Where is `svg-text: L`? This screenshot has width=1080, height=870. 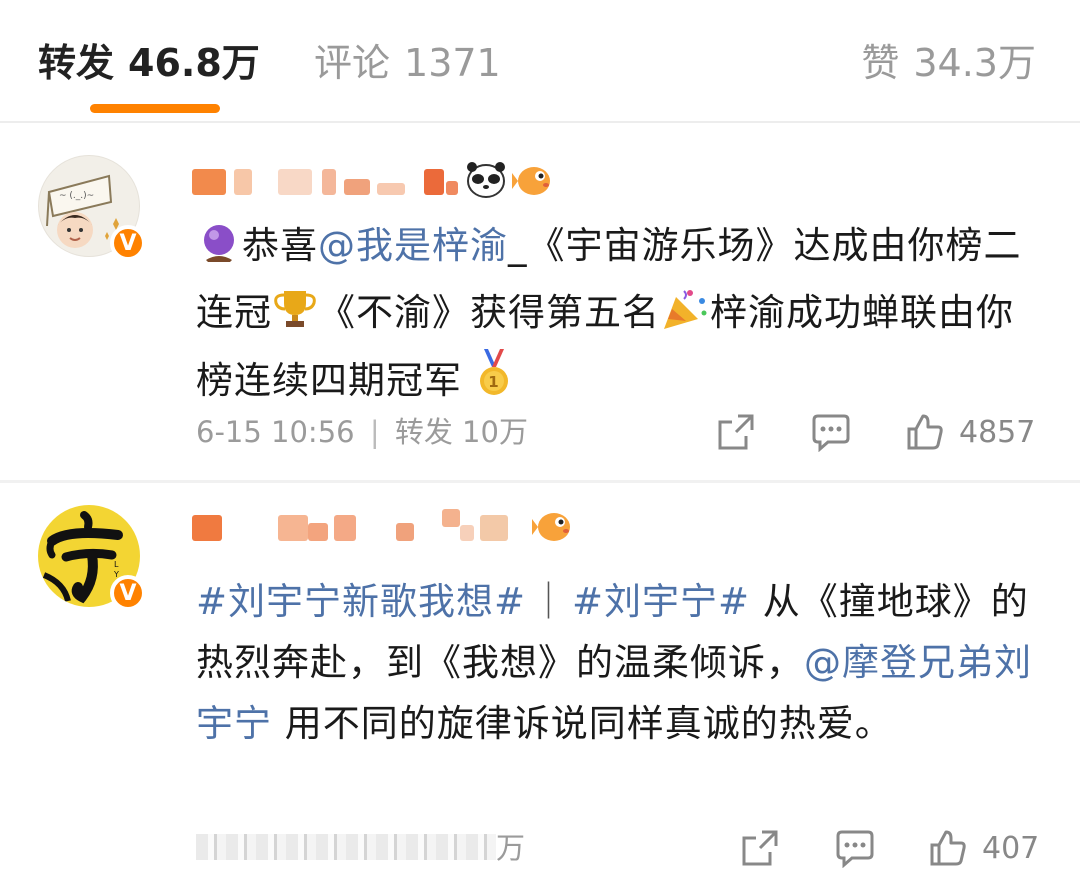
svg-text: L is located at coordinates (116, 564).